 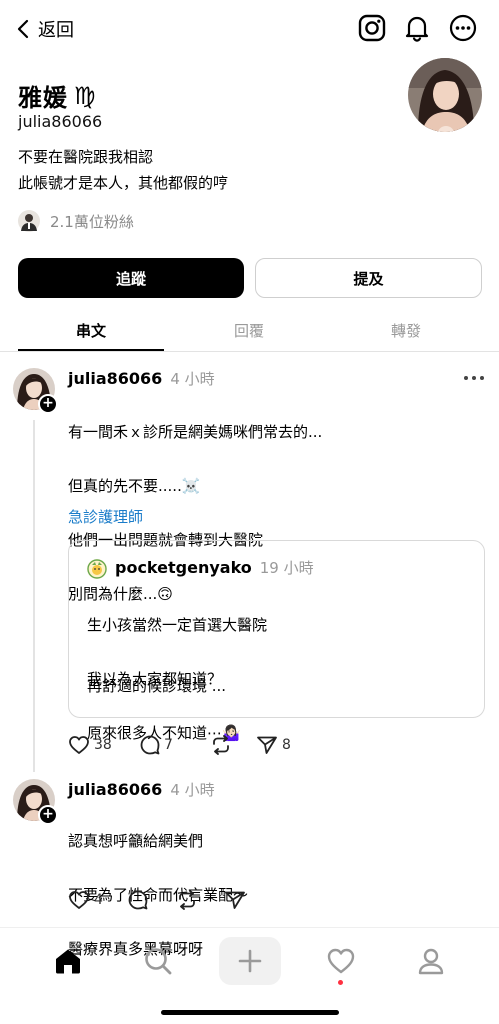 I want to click on mention-button: 提及, so click(x=368, y=278).